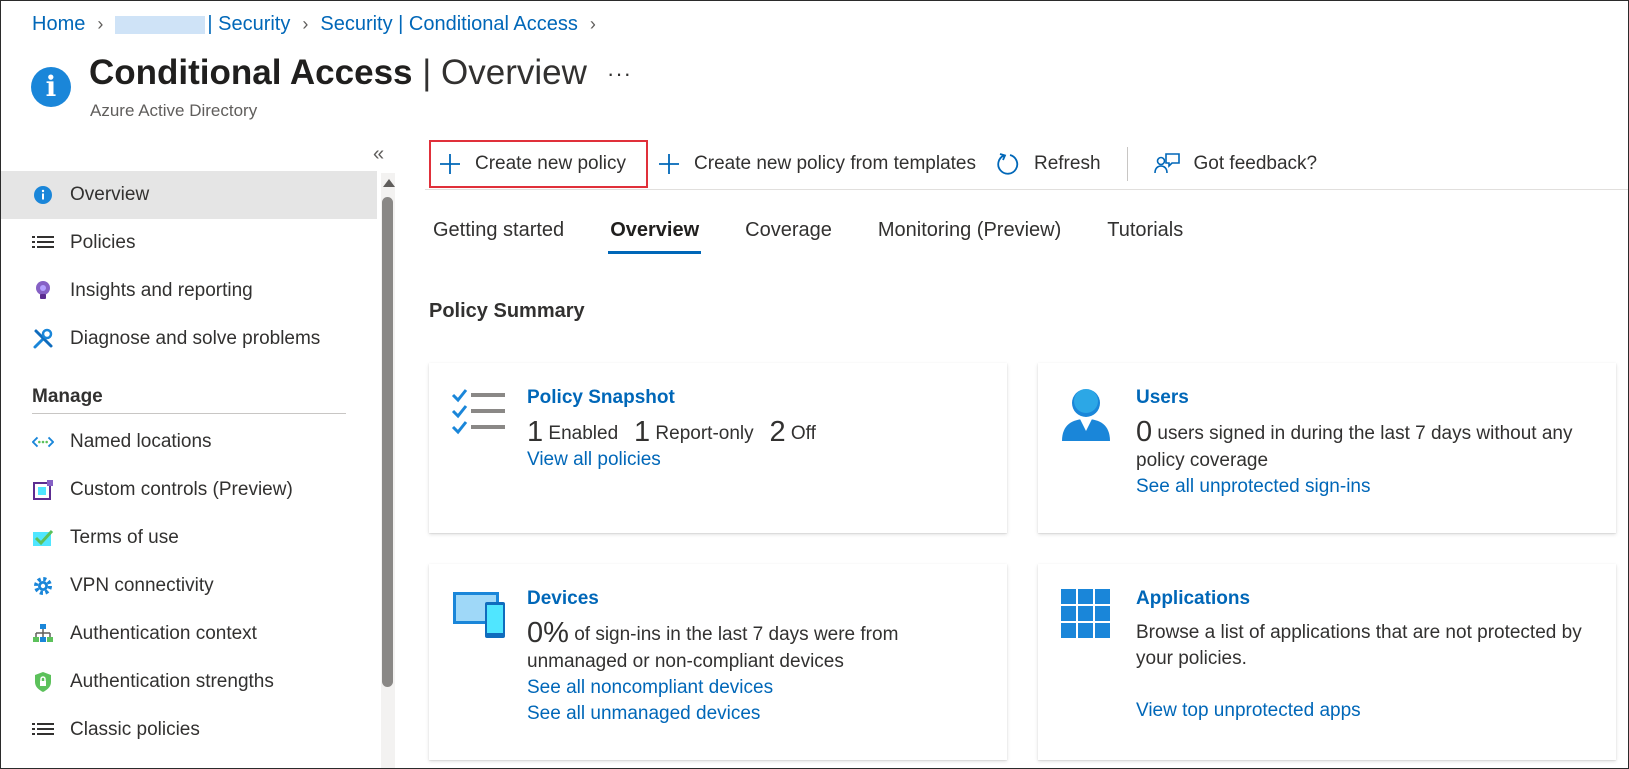 The height and width of the screenshot is (769, 1629). Describe the element at coordinates (1086, 417) in the screenshot. I see `user-icon` at that location.